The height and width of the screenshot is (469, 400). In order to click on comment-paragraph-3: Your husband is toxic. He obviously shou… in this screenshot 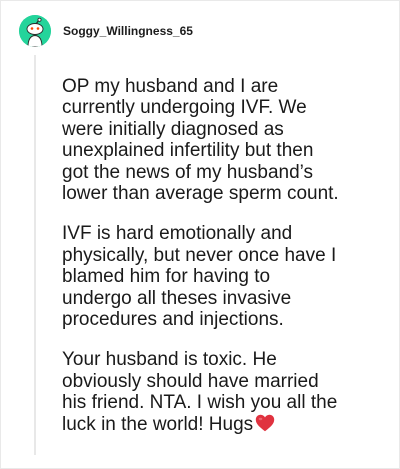, I will do `click(222, 392)`.